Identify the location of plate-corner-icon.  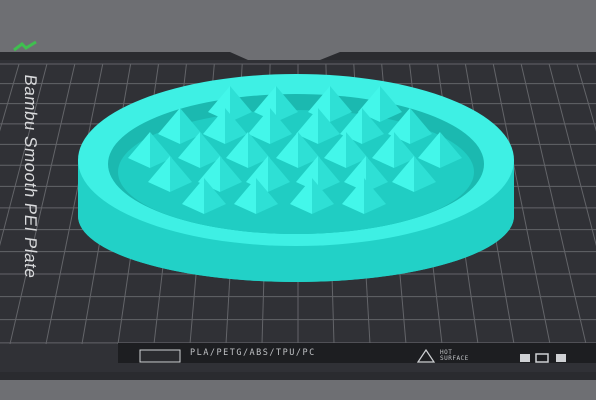
(25, 47).